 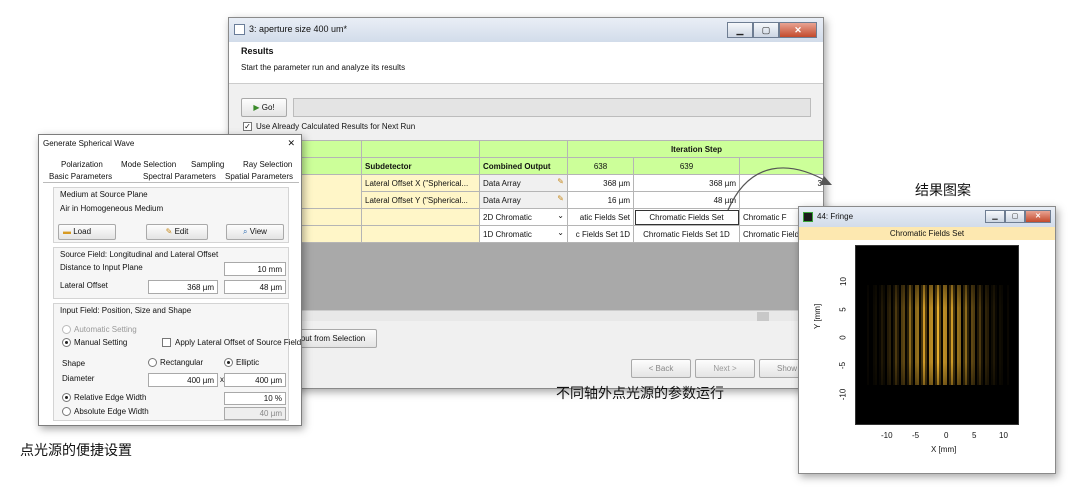 I want to click on relative-edge-radio, so click(x=66, y=397).